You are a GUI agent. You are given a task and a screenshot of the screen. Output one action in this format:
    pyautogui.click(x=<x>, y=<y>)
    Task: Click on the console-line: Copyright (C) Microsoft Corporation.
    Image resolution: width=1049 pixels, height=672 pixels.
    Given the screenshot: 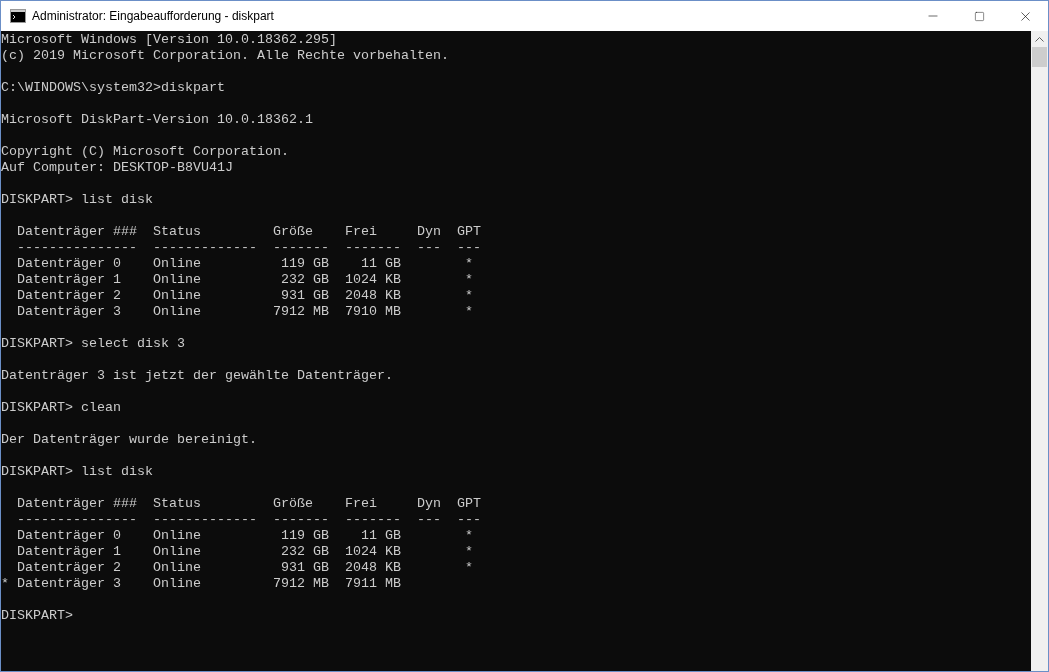 What is the action you would take?
    pyautogui.click(x=145, y=152)
    